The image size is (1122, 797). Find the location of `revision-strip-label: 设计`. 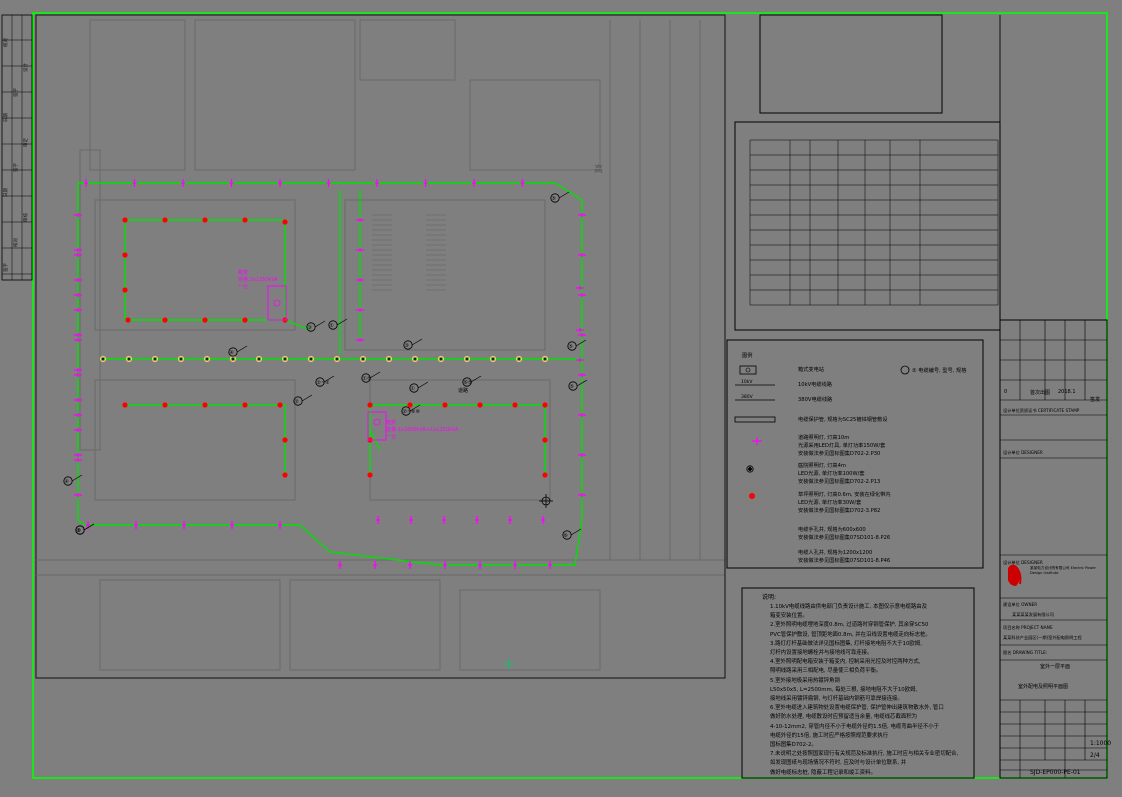

revision-strip-label: 设计 is located at coordinates (26, 67).